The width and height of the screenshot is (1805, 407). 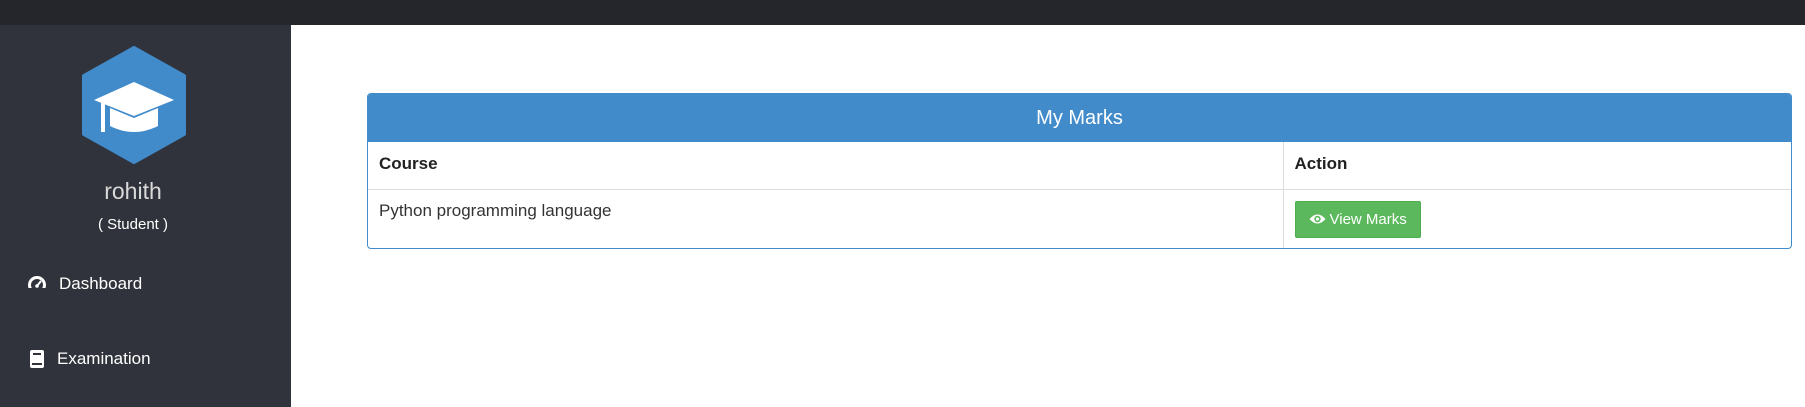 What do you see at coordinates (1537, 166) in the screenshot?
I see `column-header-action: Action` at bounding box center [1537, 166].